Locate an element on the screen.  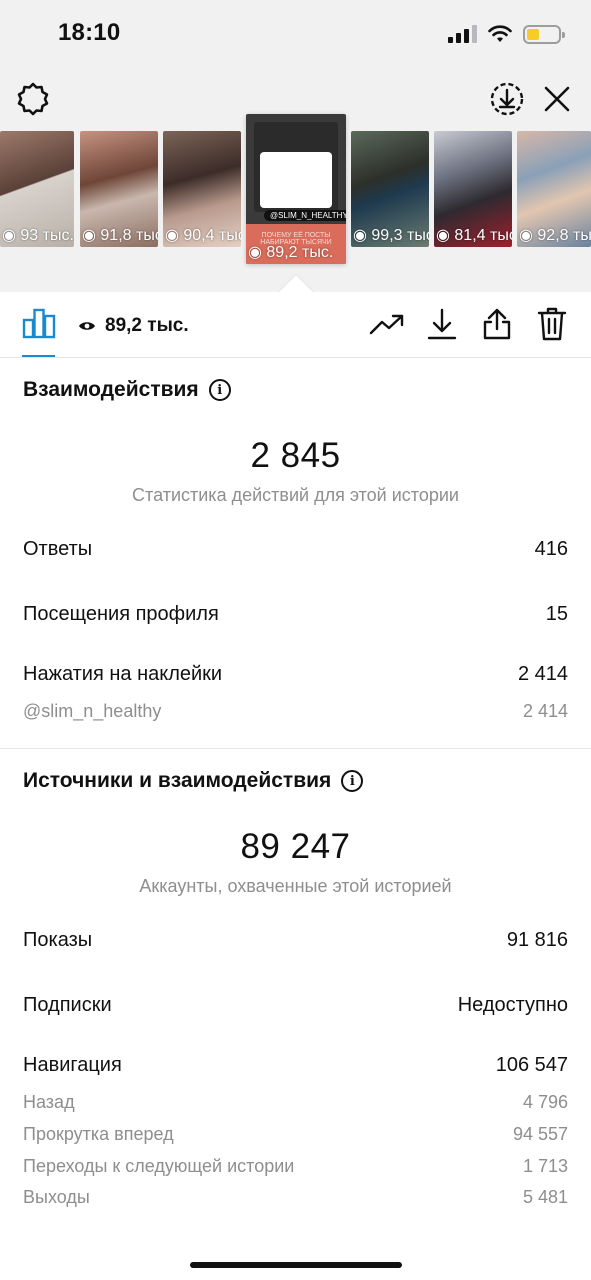
thumbnail-views: ◉ 90,4 тыс. is located at coordinates (203, 235).